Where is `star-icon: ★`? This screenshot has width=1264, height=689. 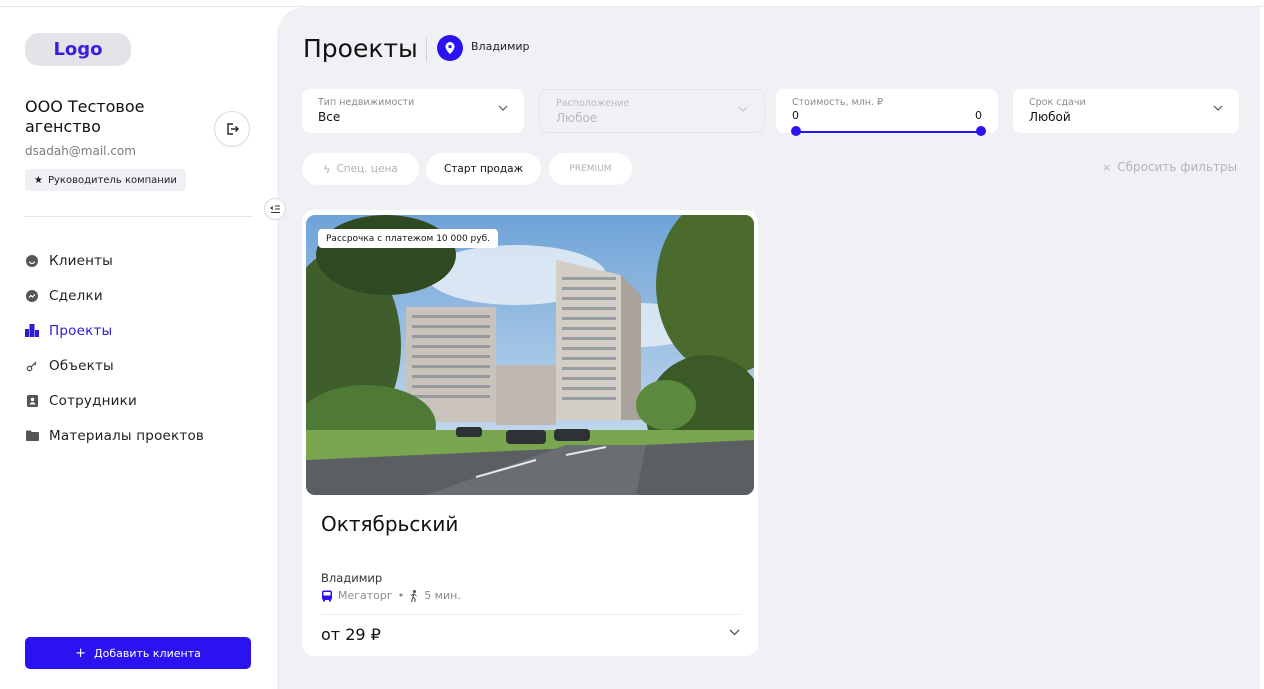 star-icon: ★ is located at coordinates (38, 180).